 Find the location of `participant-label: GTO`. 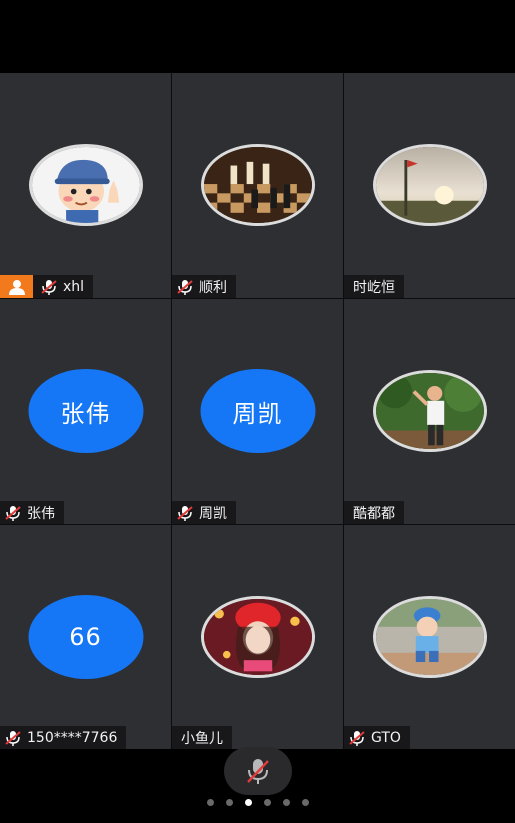

participant-label: GTO is located at coordinates (377, 737).